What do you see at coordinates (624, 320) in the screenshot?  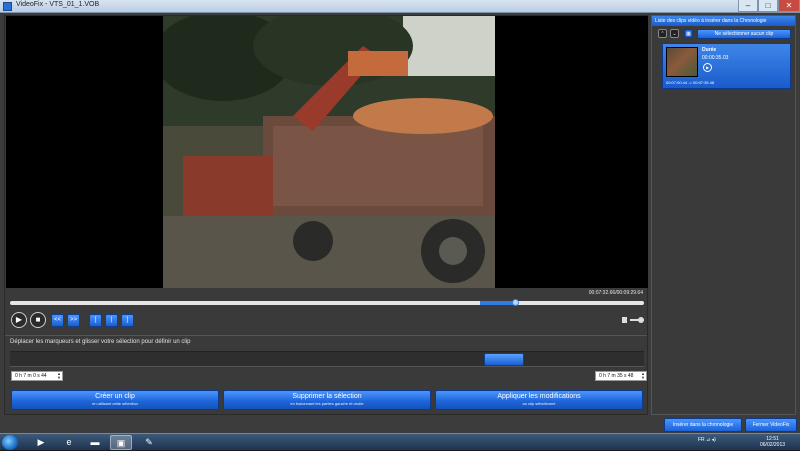 I see `speaker-icon` at bounding box center [624, 320].